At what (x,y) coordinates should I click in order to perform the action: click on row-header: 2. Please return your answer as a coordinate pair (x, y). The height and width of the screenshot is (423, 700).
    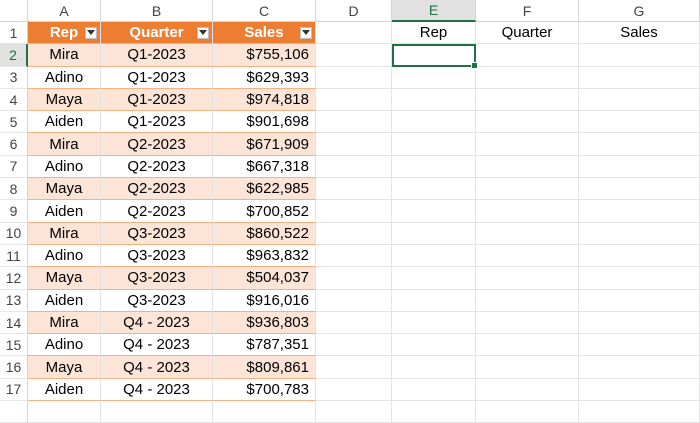
    Looking at the image, I should click on (14, 55).